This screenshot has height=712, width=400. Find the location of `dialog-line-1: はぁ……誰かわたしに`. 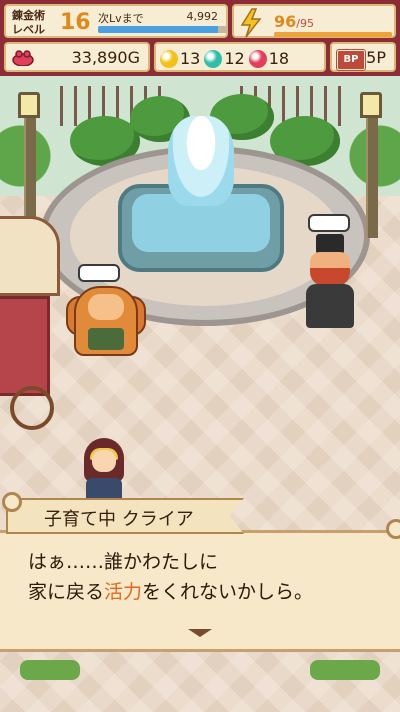

dialog-line-1: はぁ……誰かわたしに is located at coordinates (123, 562).